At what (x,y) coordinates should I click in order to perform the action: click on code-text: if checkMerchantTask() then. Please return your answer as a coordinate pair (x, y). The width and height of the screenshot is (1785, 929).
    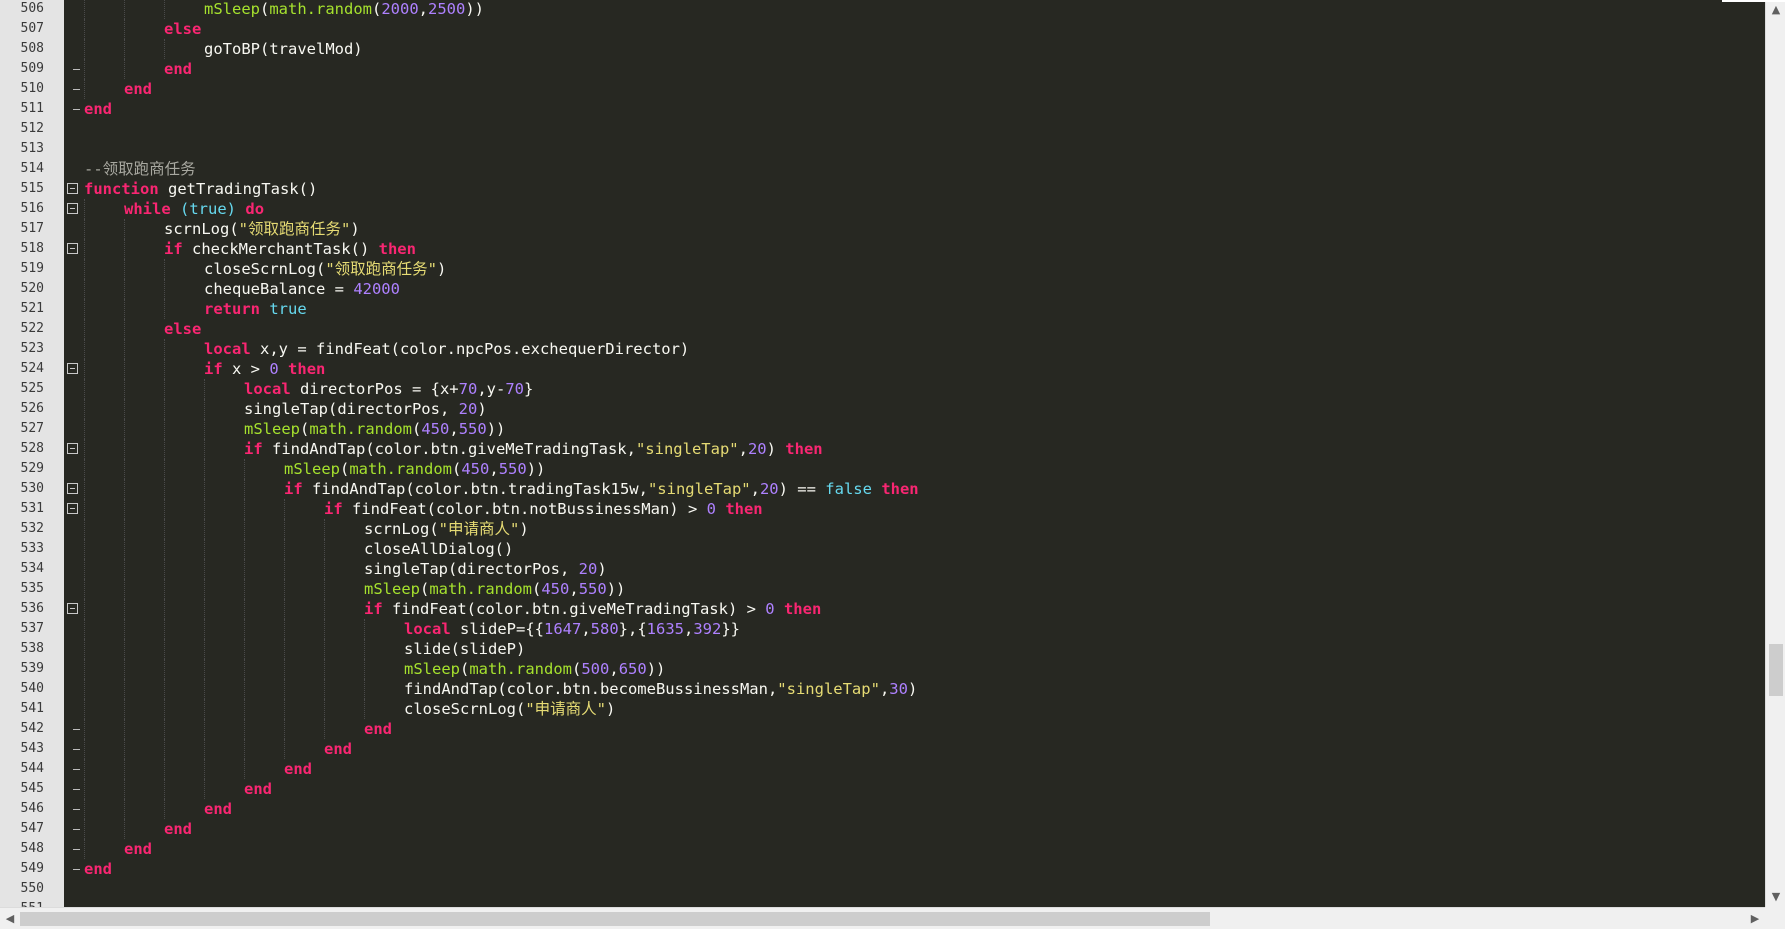
    Looking at the image, I should click on (290, 249).